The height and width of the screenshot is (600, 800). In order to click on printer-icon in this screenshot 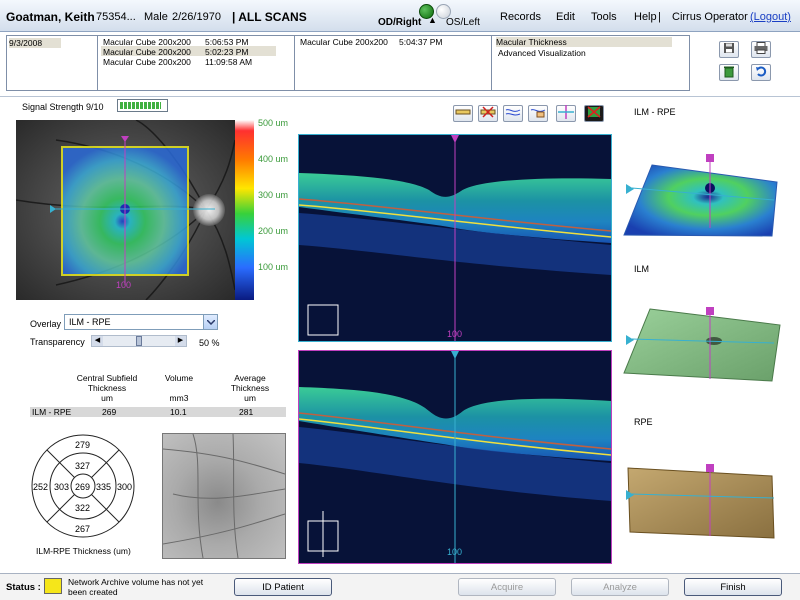, I will do `click(761, 49)`.